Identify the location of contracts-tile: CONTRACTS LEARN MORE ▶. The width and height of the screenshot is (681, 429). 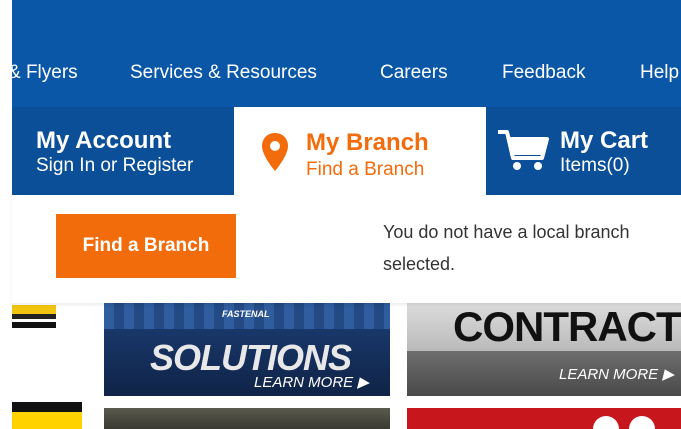
(544, 349).